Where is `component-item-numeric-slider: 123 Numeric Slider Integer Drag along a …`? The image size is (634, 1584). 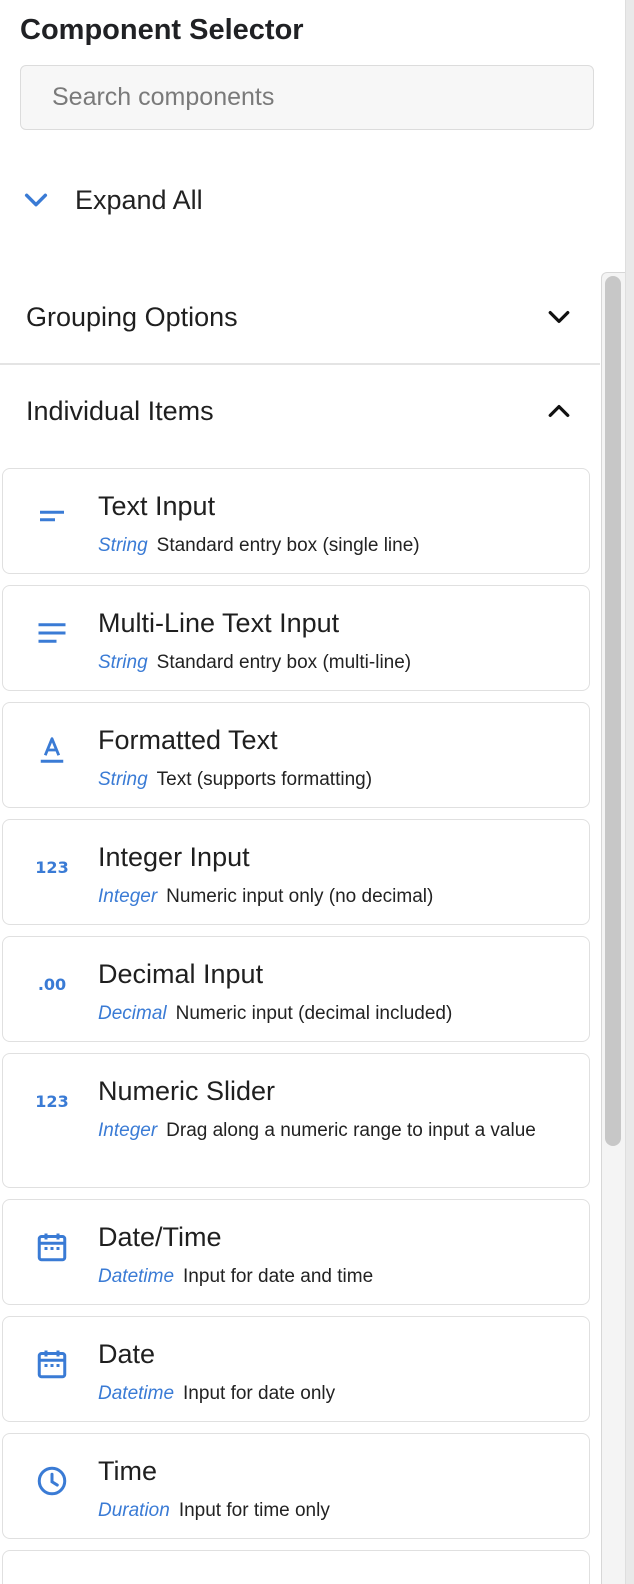
component-item-numeric-slider: 123 Numeric Slider Integer Drag along a … is located at coordinates (296, 1120).